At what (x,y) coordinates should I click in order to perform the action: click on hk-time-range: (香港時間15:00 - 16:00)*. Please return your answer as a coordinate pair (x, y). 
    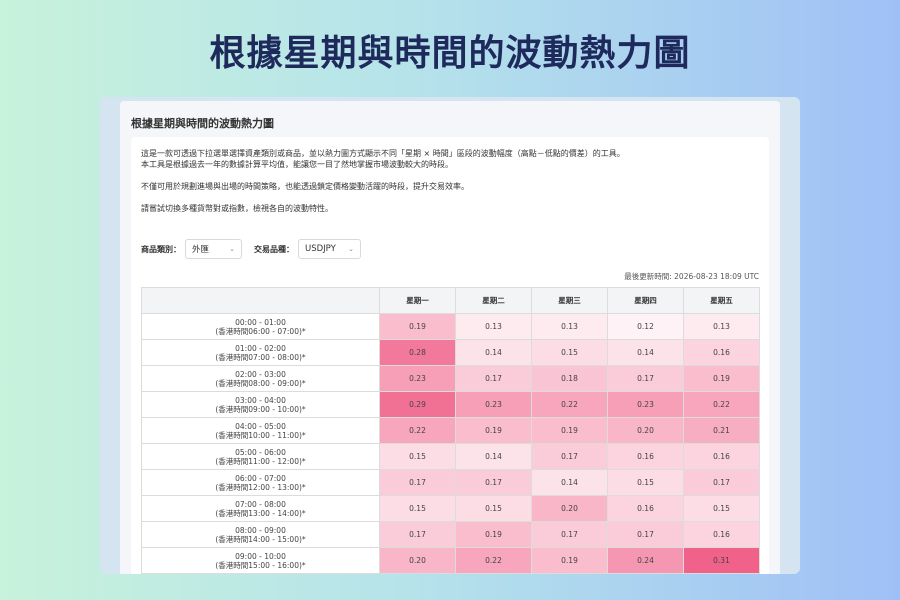
    Looking at the image, I should click on (260, 565).